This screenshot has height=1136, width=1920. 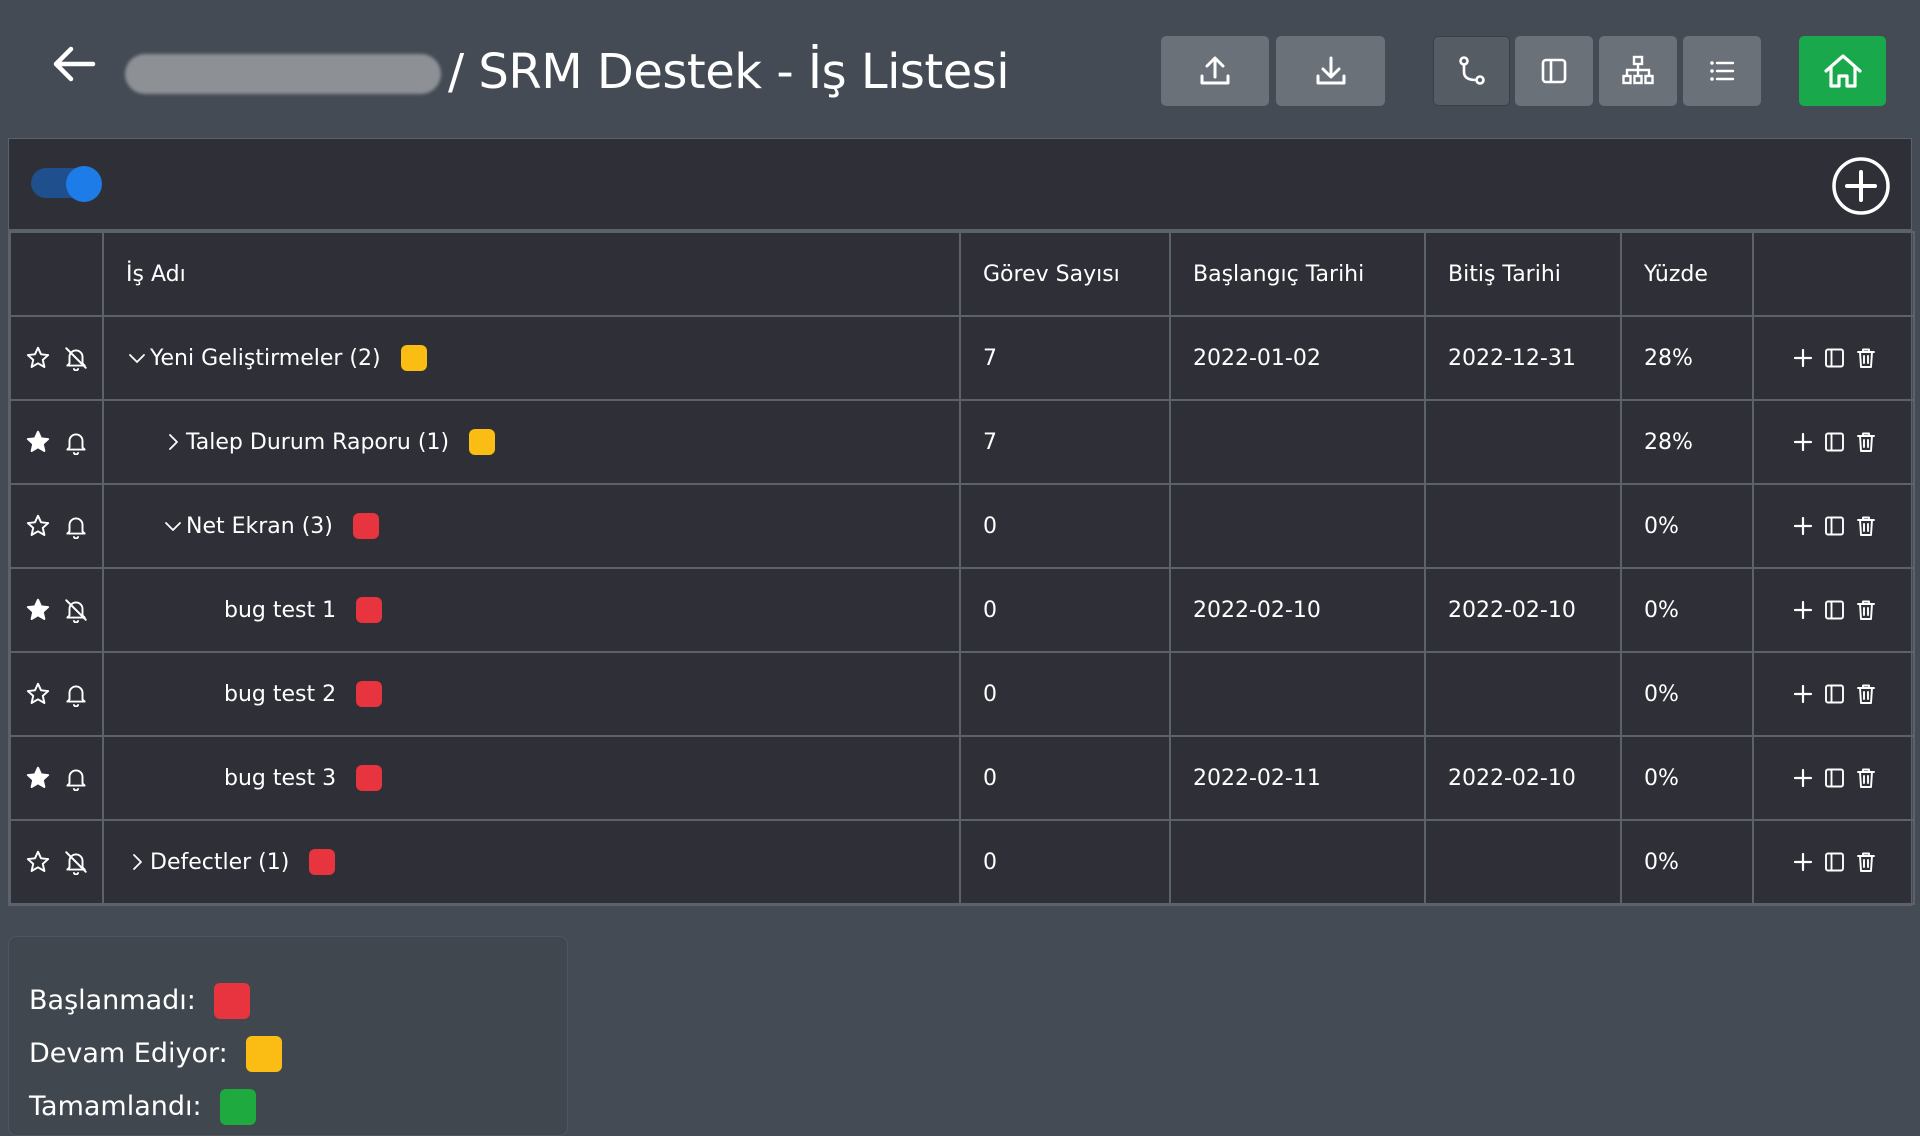 I want to click on star-outline-icon, so click(x=37, y=693).